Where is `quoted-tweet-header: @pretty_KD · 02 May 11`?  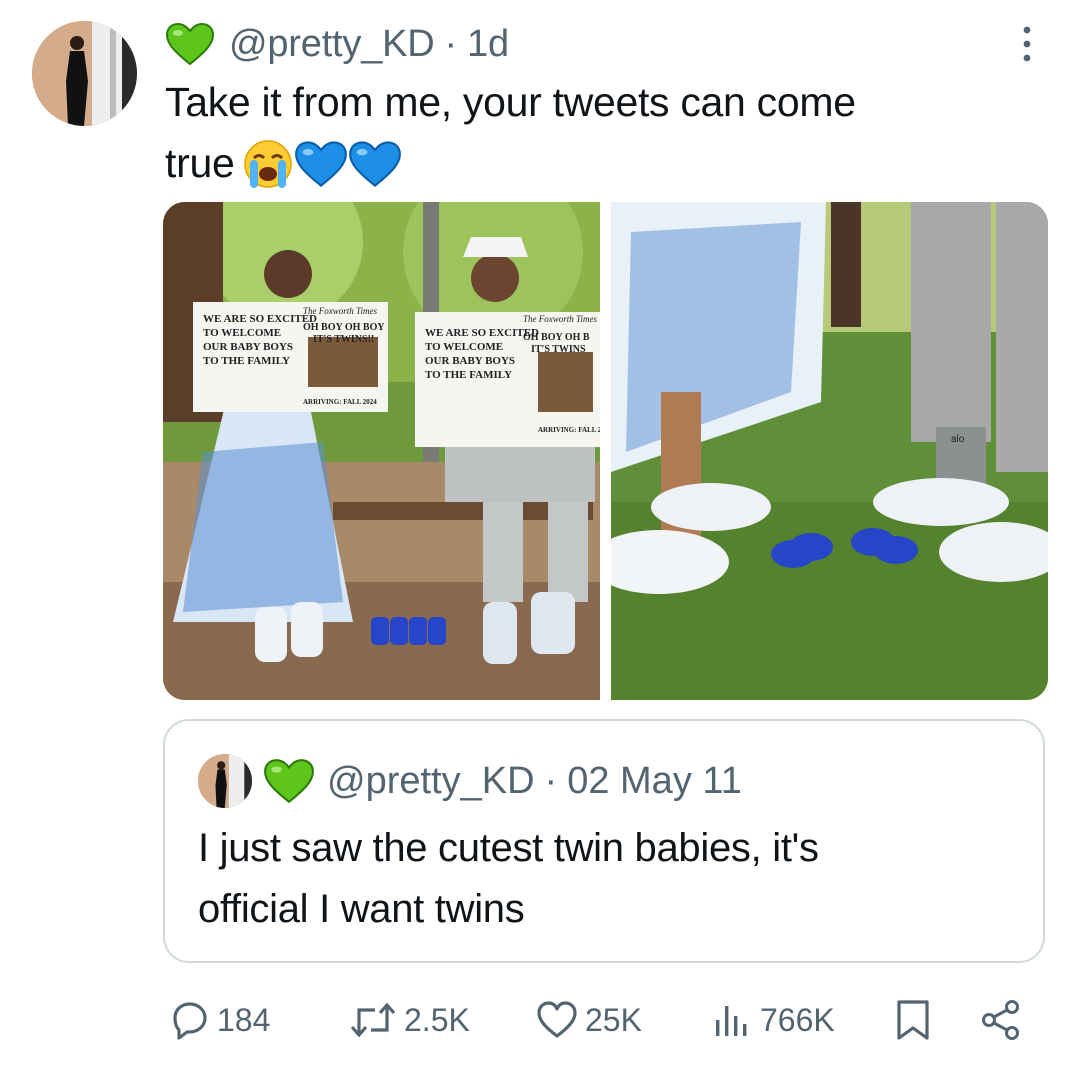 quoted-tweet-header: @pretty_KD · 02 May 11 is located at coordinates (502, 781).